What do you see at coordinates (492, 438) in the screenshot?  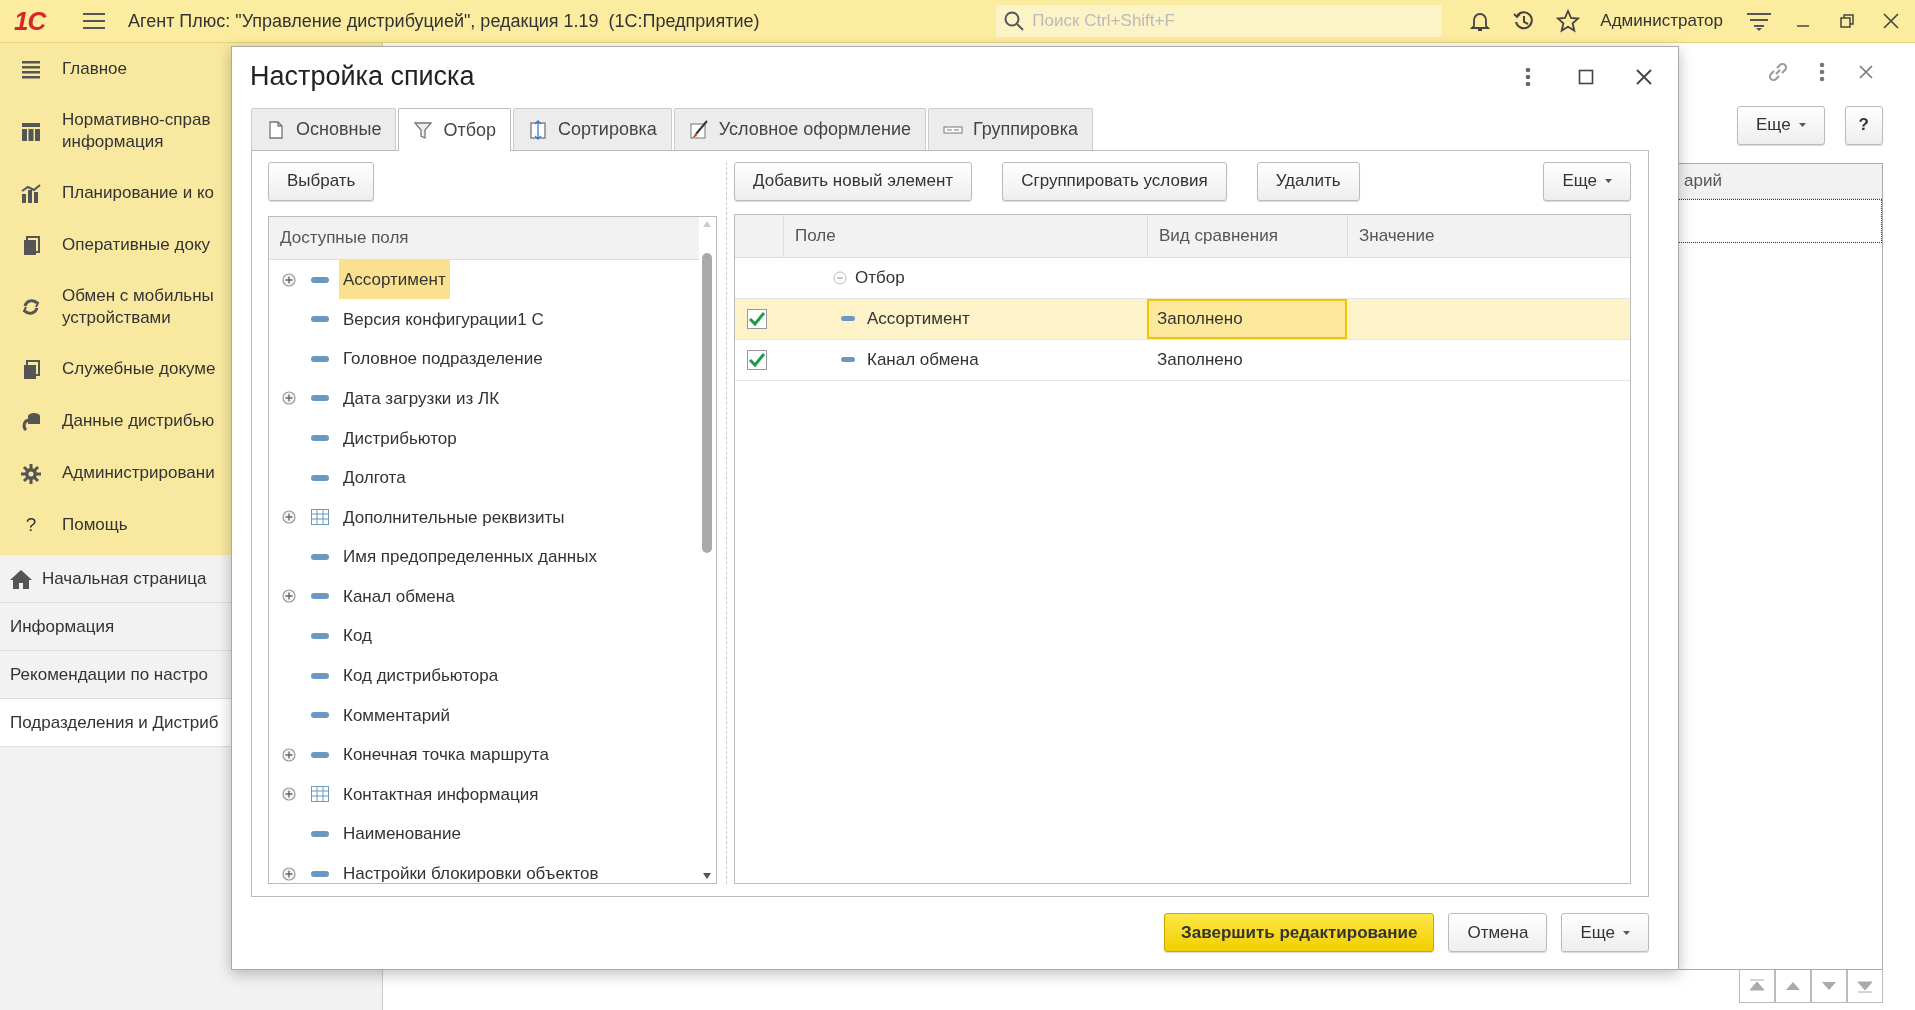 I see `tree-item: Дистрибьютор` at bounding box center [492, 438].